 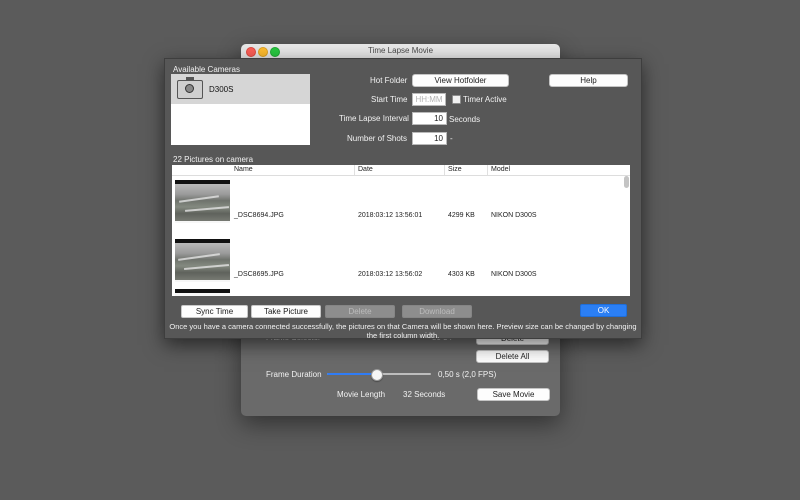 I want to click on start-time-label: Start Time, so click(x=389, y=99).